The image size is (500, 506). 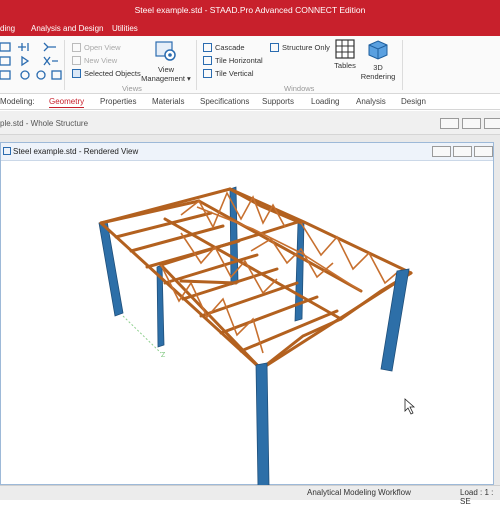 I want to click on new-view-button: New View, so click(x=94, y=60).